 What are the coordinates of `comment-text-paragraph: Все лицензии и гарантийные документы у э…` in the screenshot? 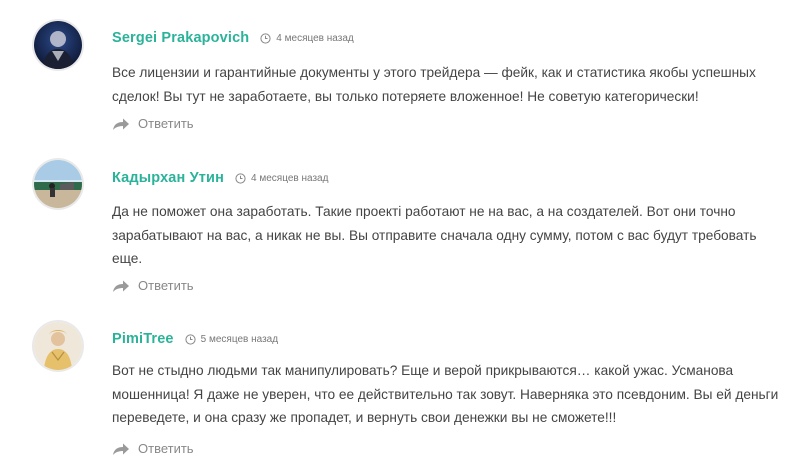 It's located at (434, 84).